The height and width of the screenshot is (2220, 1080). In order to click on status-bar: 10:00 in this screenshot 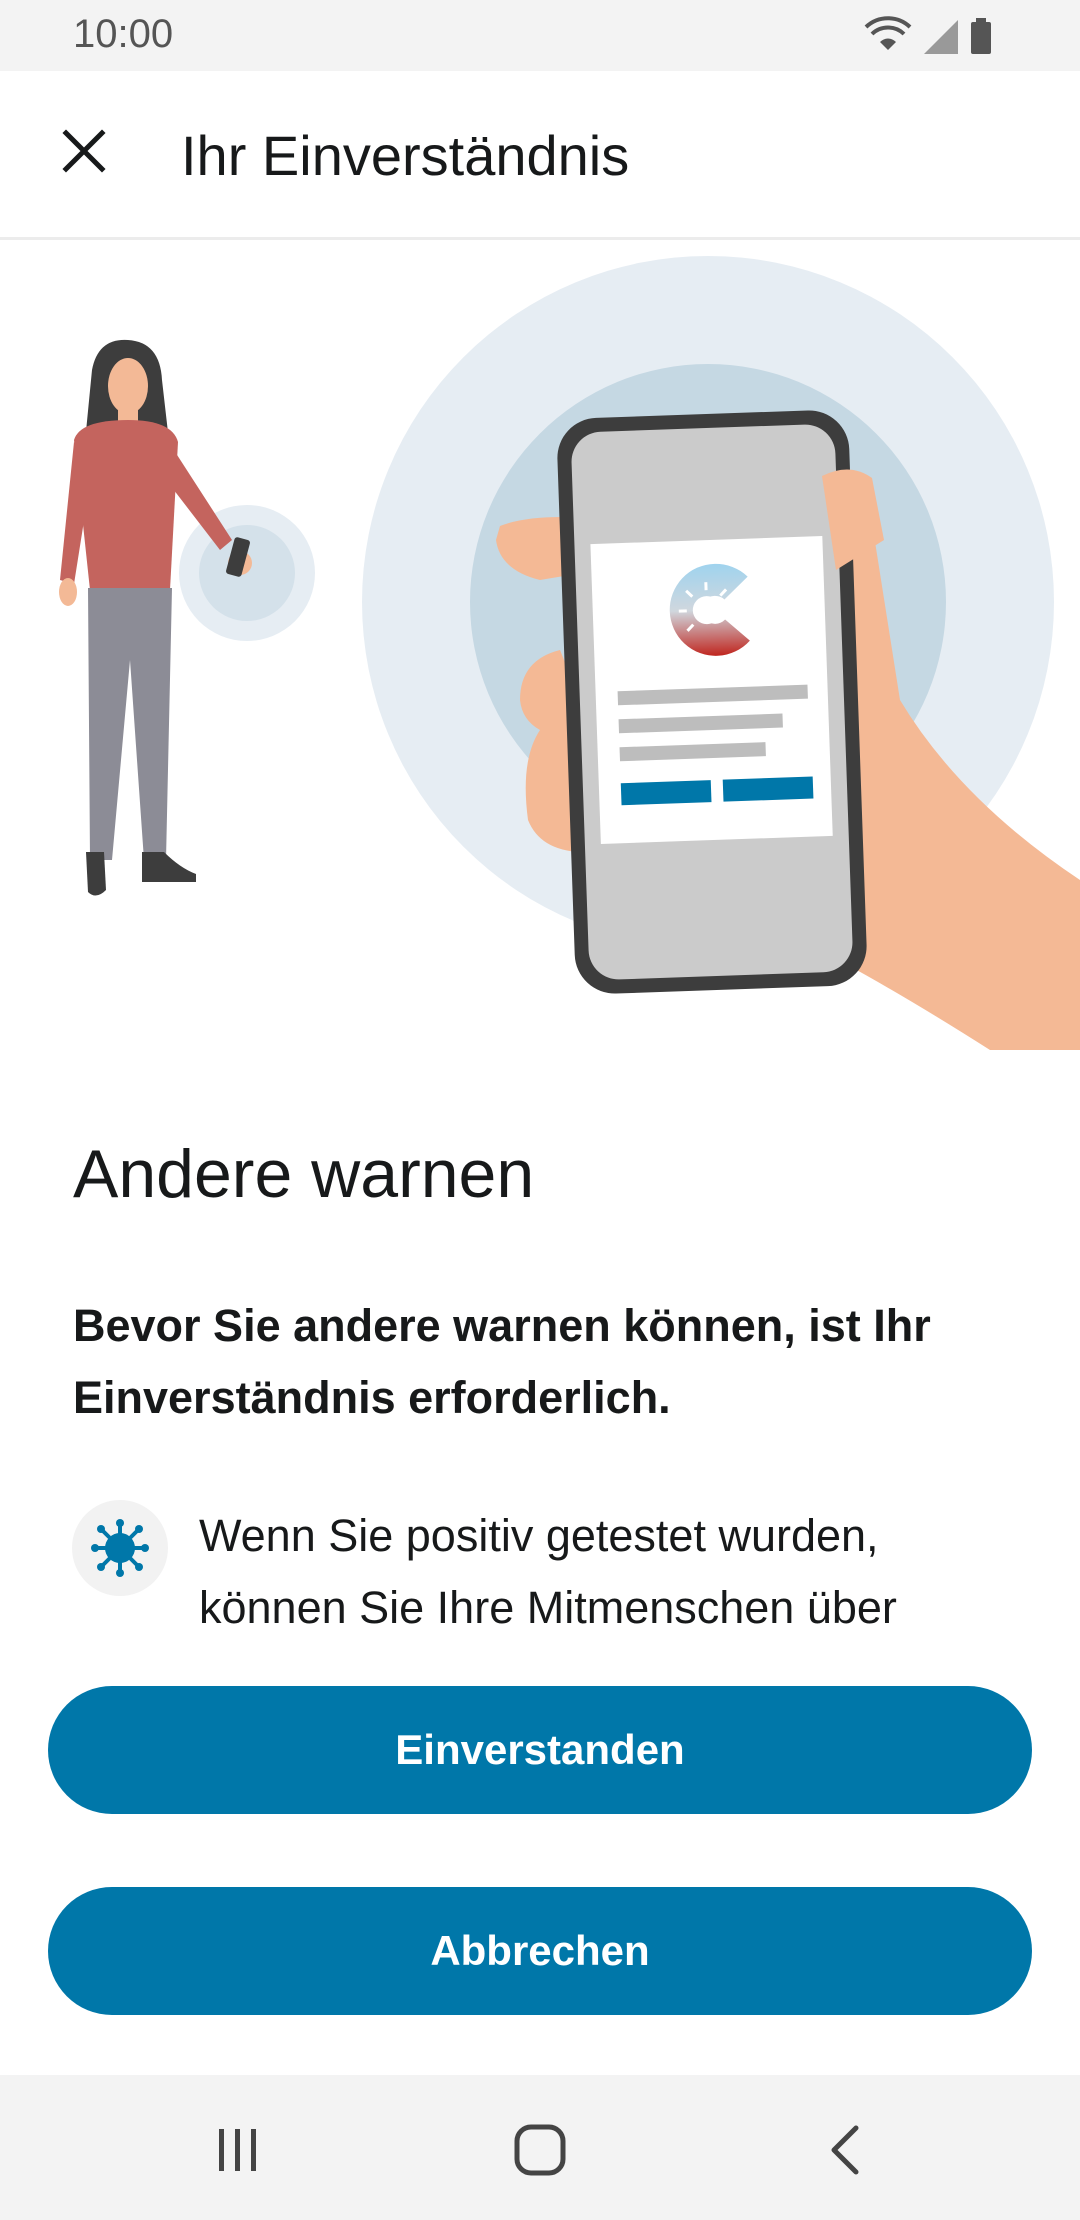, I will do `click(540, 35)`.